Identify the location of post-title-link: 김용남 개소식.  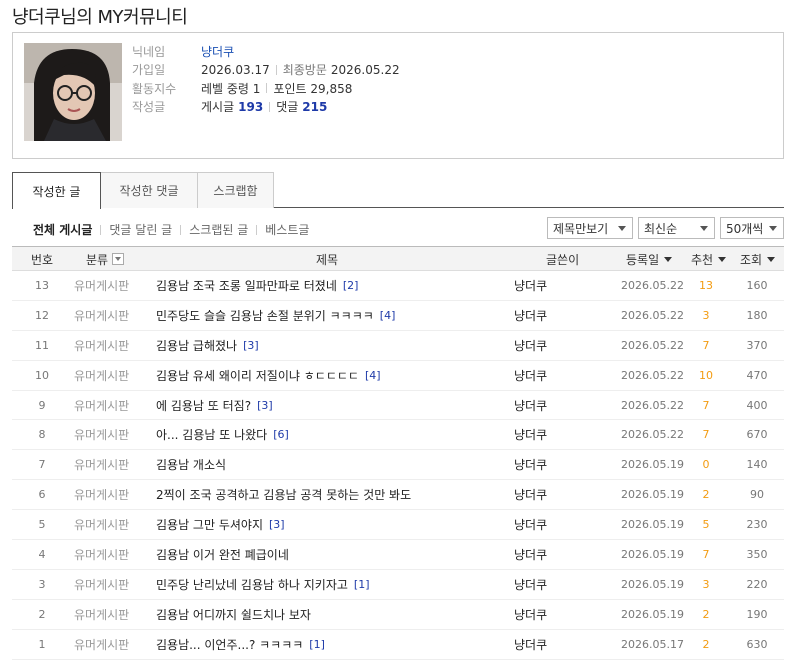
(194, 464).